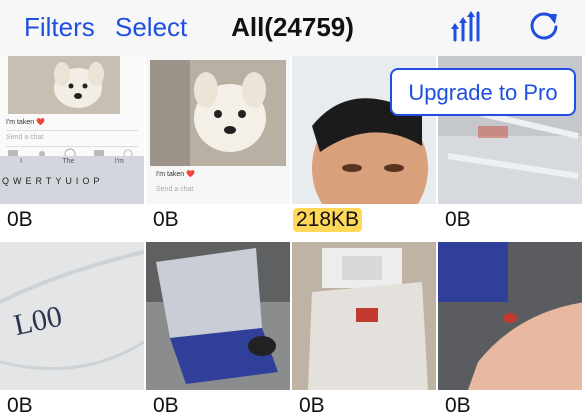 The image size is (585, 419). Describe the element at coordinates (68, 161) in the screenshot. I see `suggestion: The` at that location.